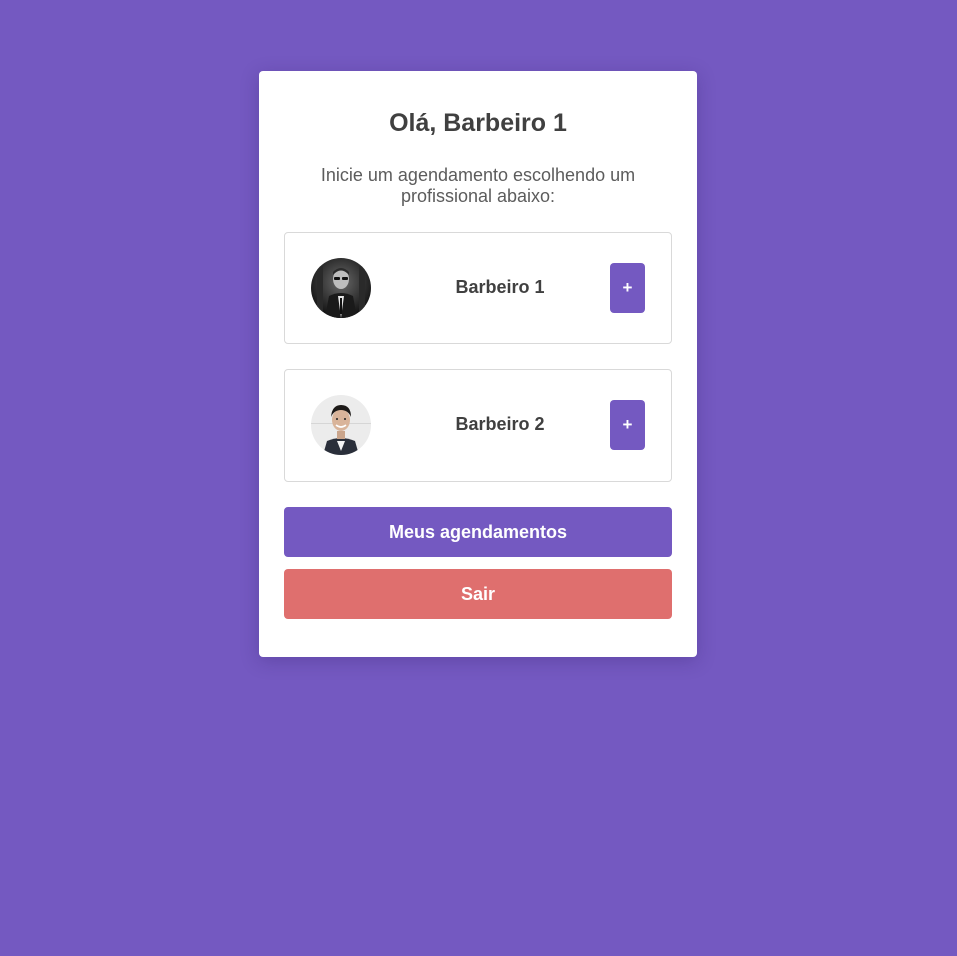 The width and height of the screenshot is (957, 956). What do you see at coordinates (478, 123) in the screenshot?
I see `page-title: Olá, Barbeiro 1` at bounding box center [478, 123].